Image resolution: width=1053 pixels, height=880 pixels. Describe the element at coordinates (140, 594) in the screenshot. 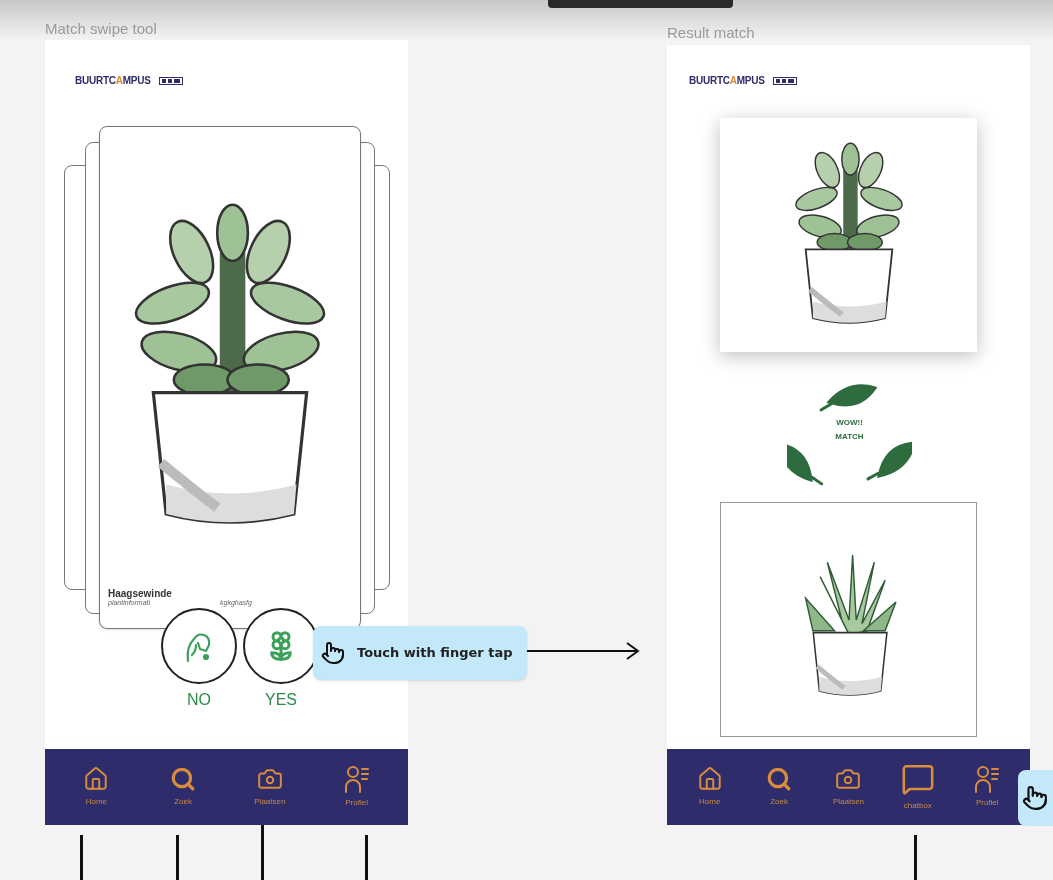

I see `plant-name: Haagsewinde` at that location.